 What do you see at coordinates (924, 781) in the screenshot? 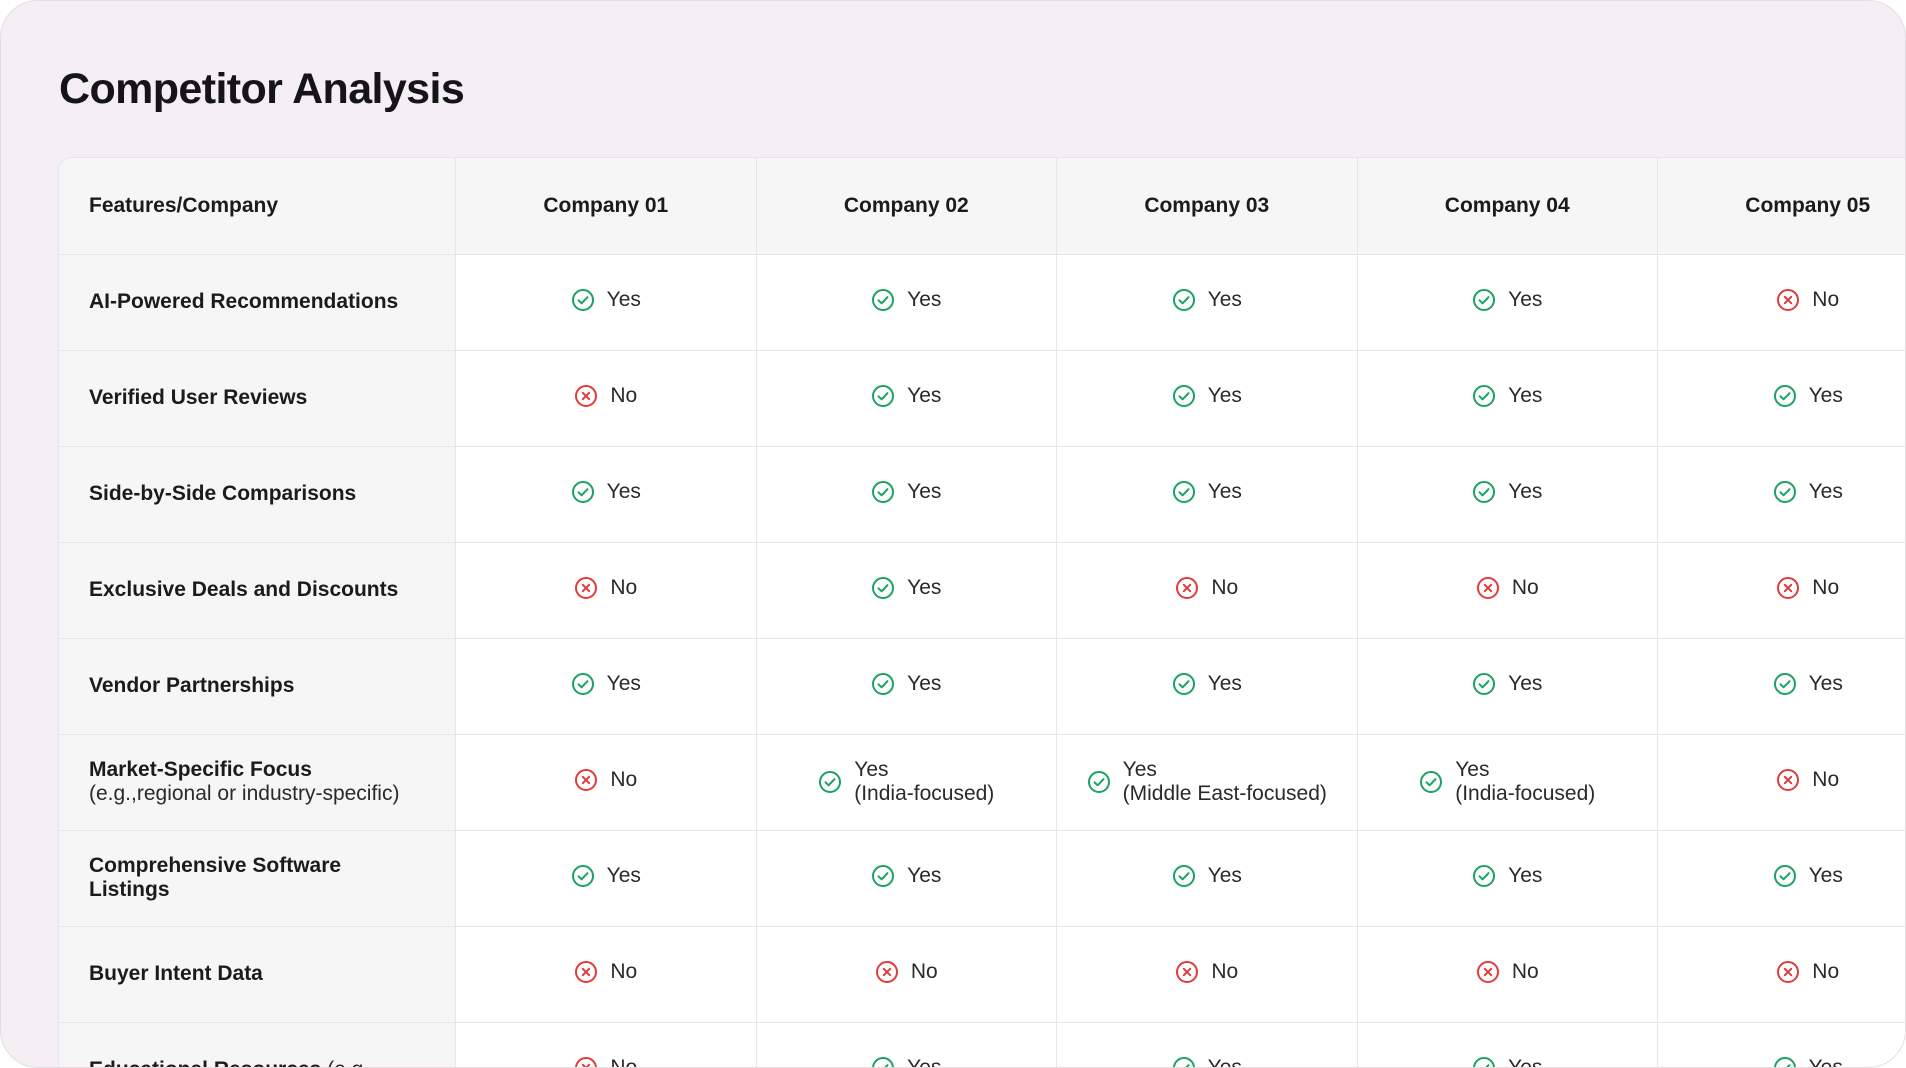
I see `value-text: Yes (India-focused)` at bounding box center [924, 781].